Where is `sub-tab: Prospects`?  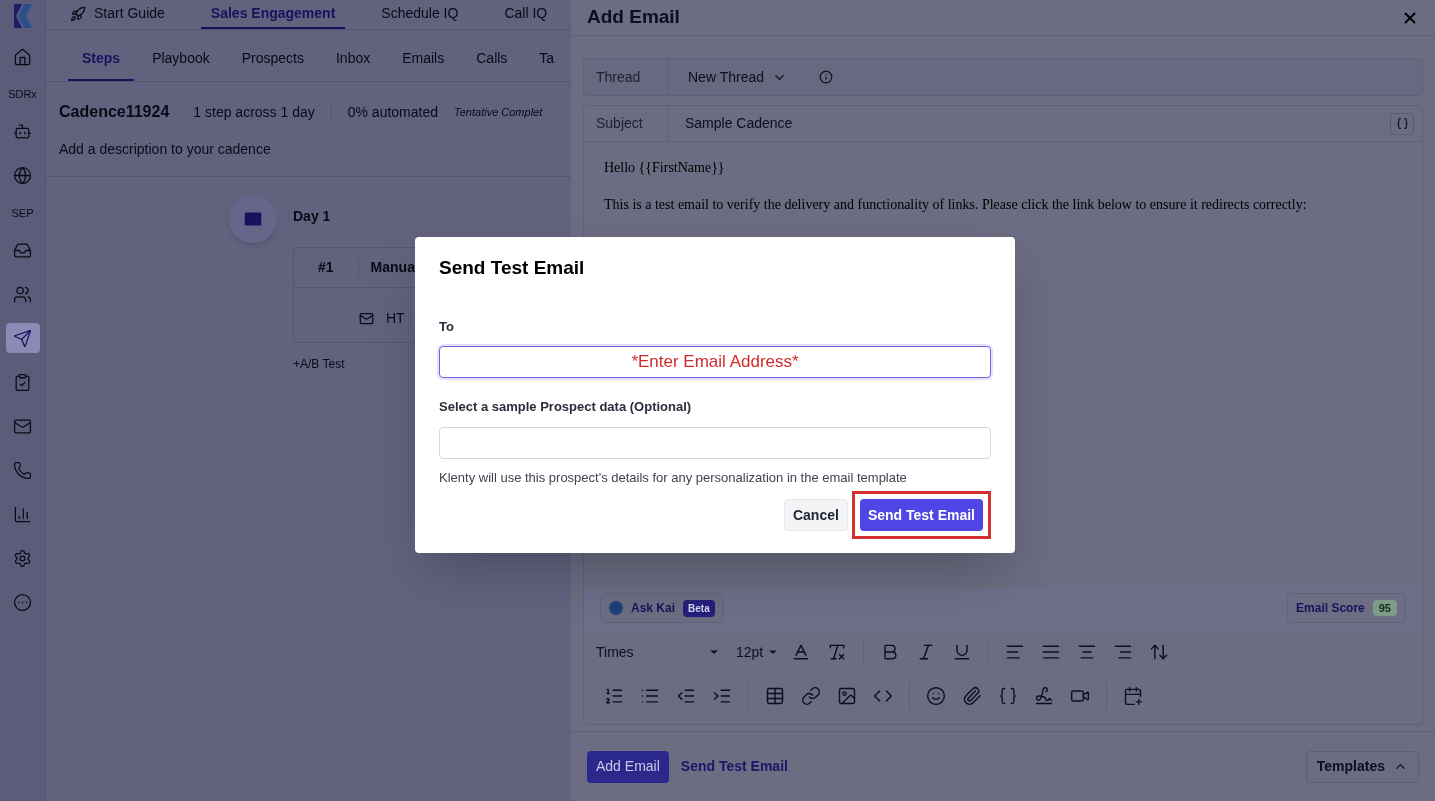
sub-tab: Prospects is located at coordinates (272, 64).